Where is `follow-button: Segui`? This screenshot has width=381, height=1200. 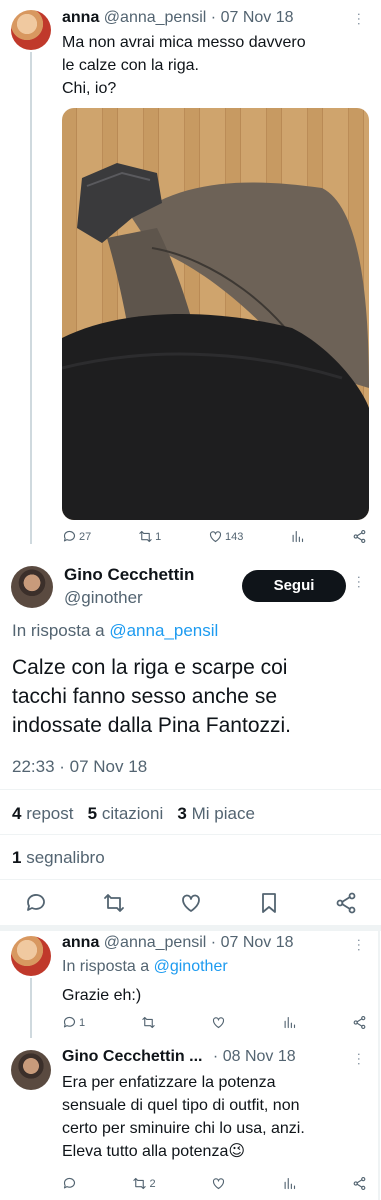
follow-button: Segui is located at coordinates (294, 586).